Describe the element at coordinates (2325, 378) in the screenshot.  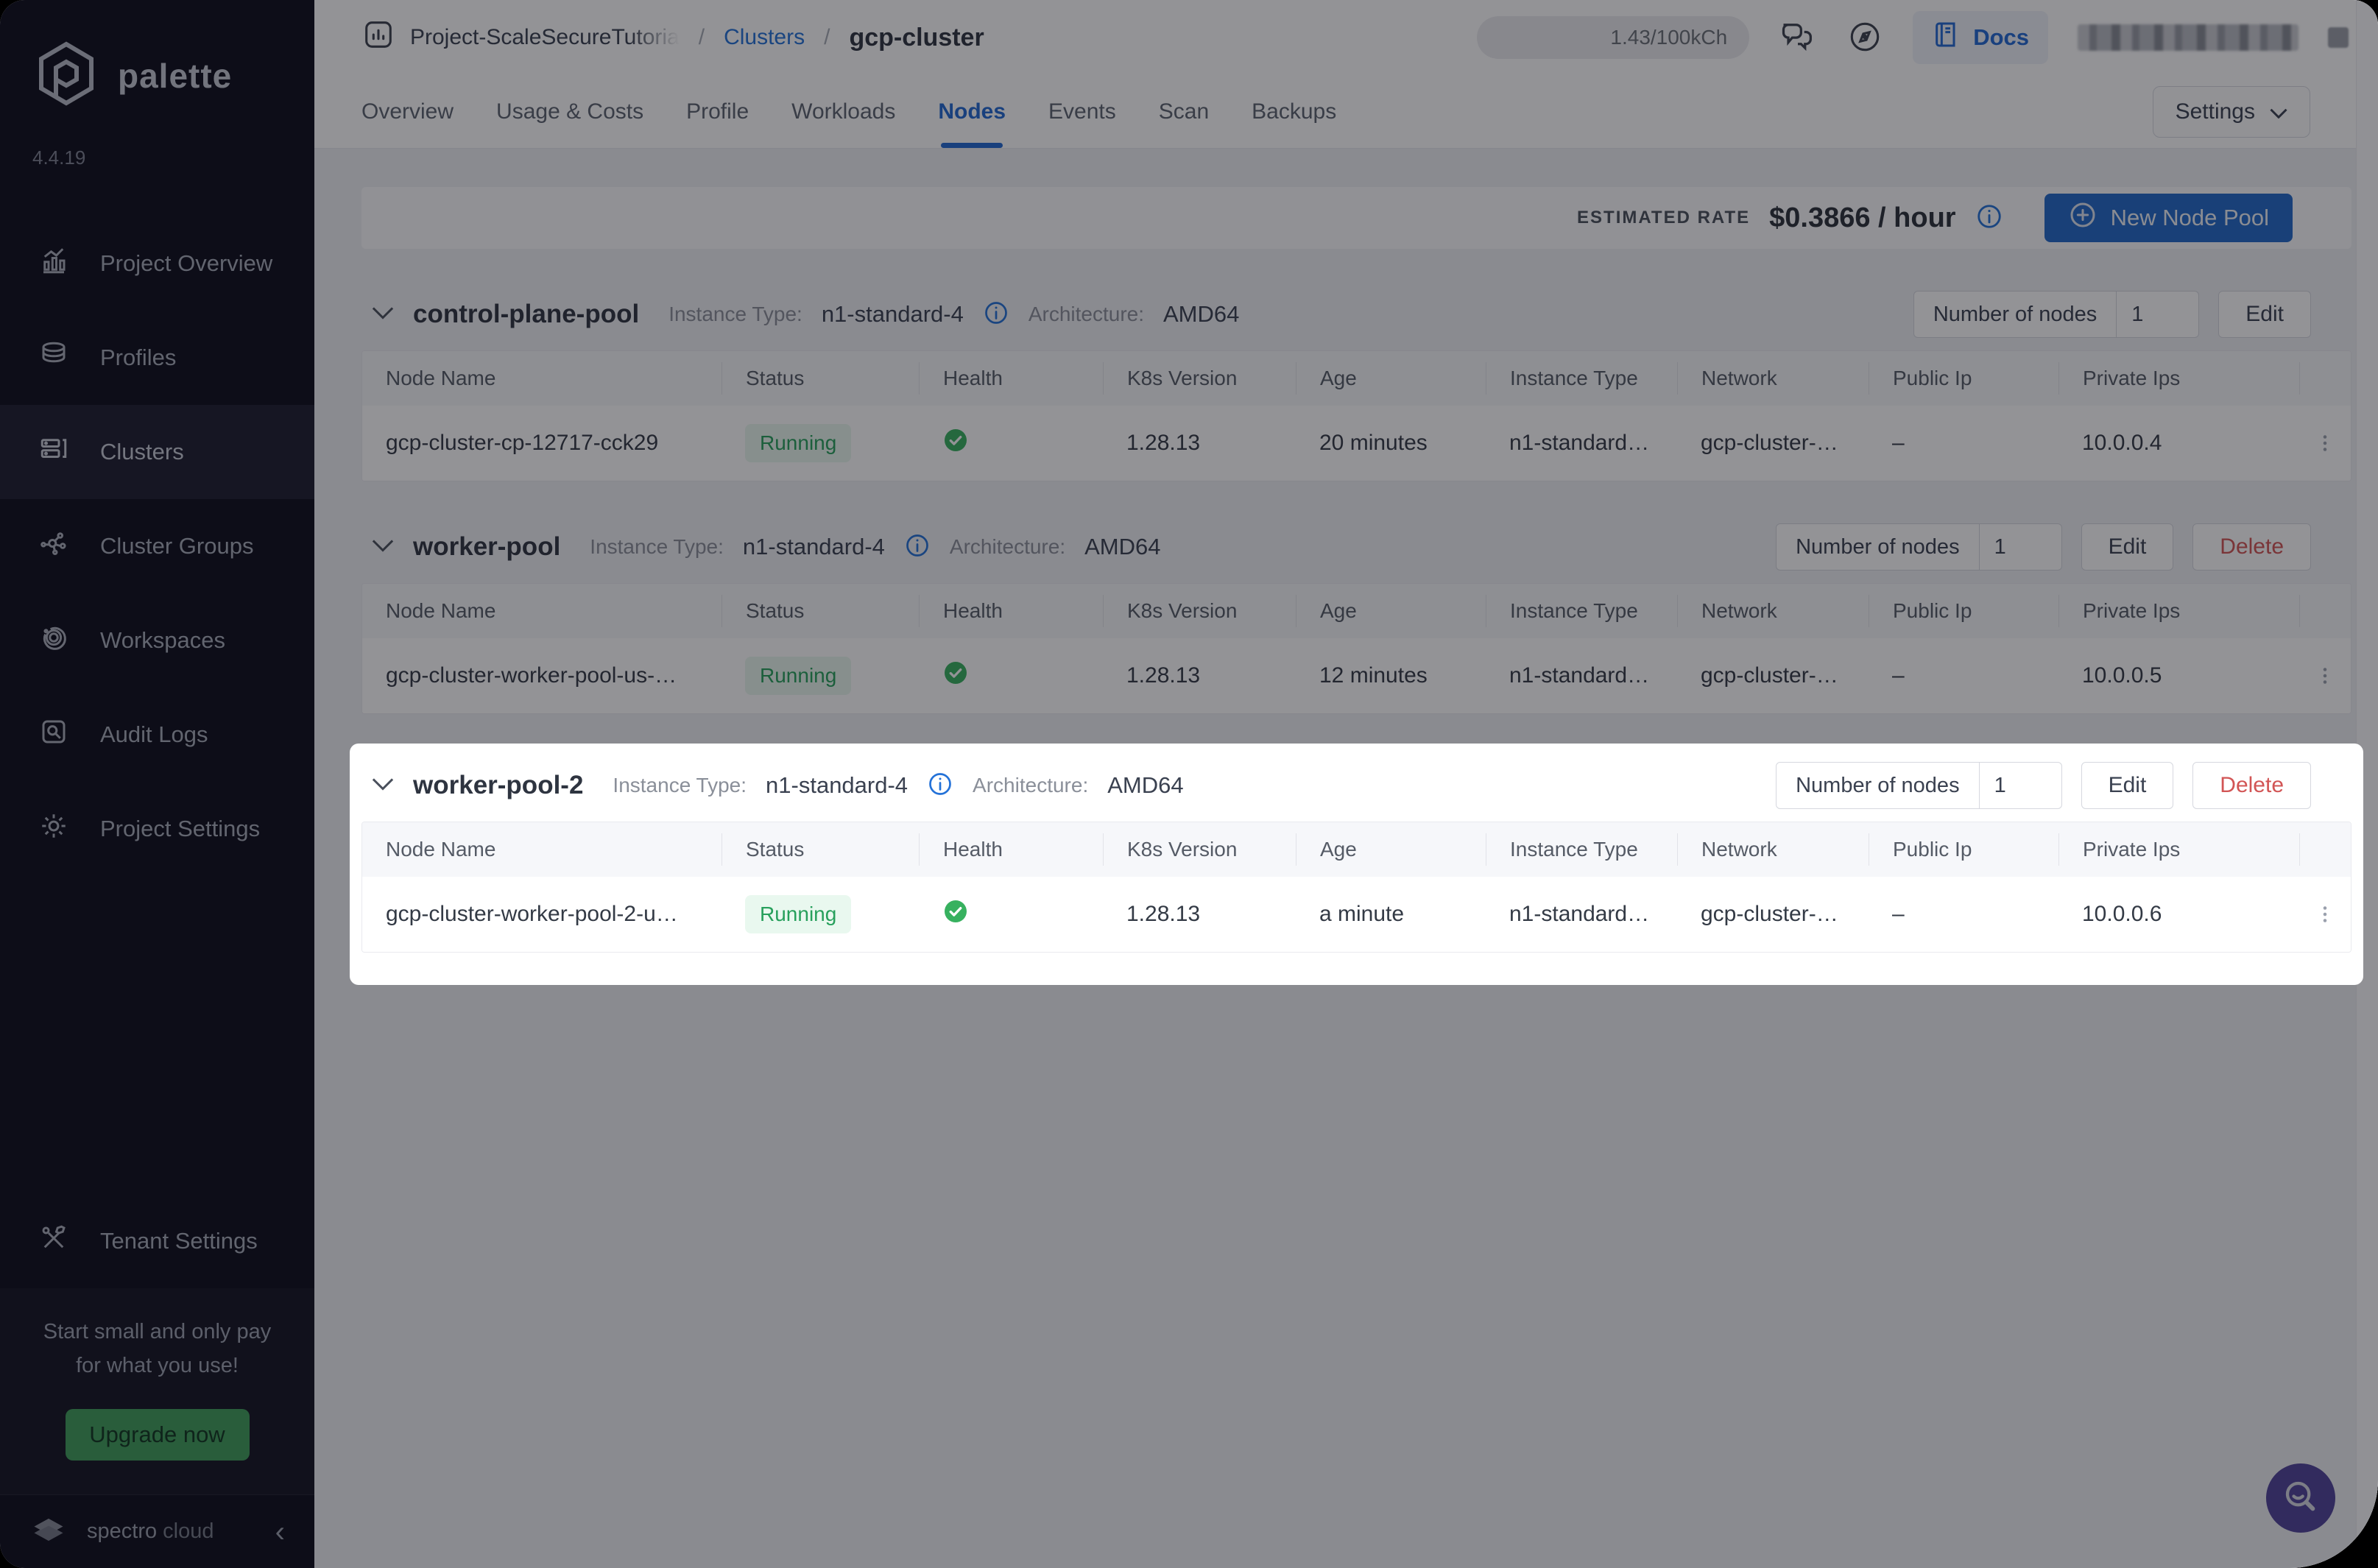
I see `col-actions` at that location.